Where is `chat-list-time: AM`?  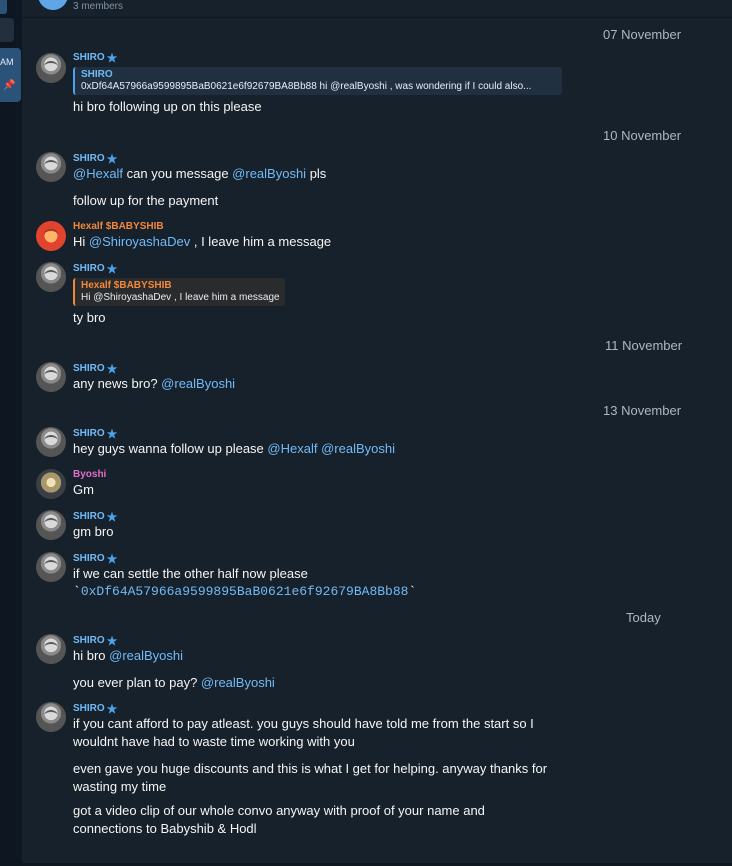
chat-list-time: AM is located at coordinates (7, 62).